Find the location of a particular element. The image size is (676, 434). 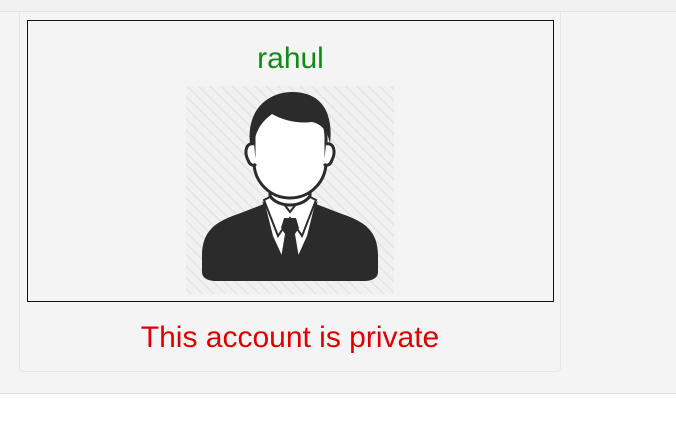

private-account-message: This account is private is located at coordinates (290, 337).